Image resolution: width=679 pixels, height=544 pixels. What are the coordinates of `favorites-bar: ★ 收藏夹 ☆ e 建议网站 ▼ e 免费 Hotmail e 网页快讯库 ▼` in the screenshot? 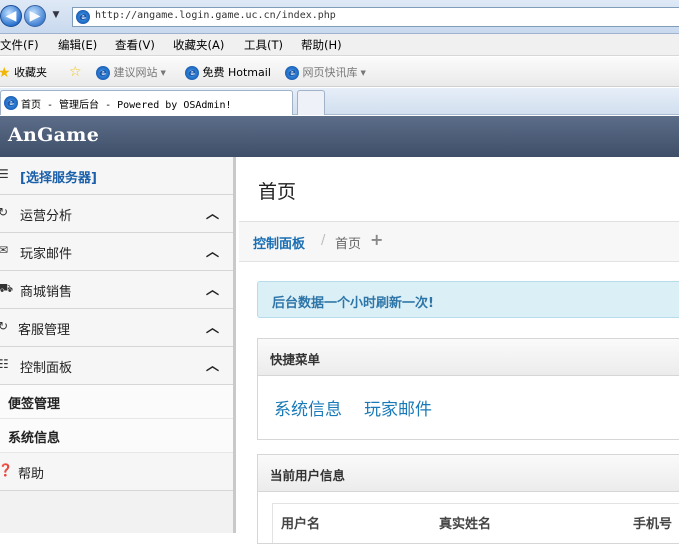 It's located at (339, 72).